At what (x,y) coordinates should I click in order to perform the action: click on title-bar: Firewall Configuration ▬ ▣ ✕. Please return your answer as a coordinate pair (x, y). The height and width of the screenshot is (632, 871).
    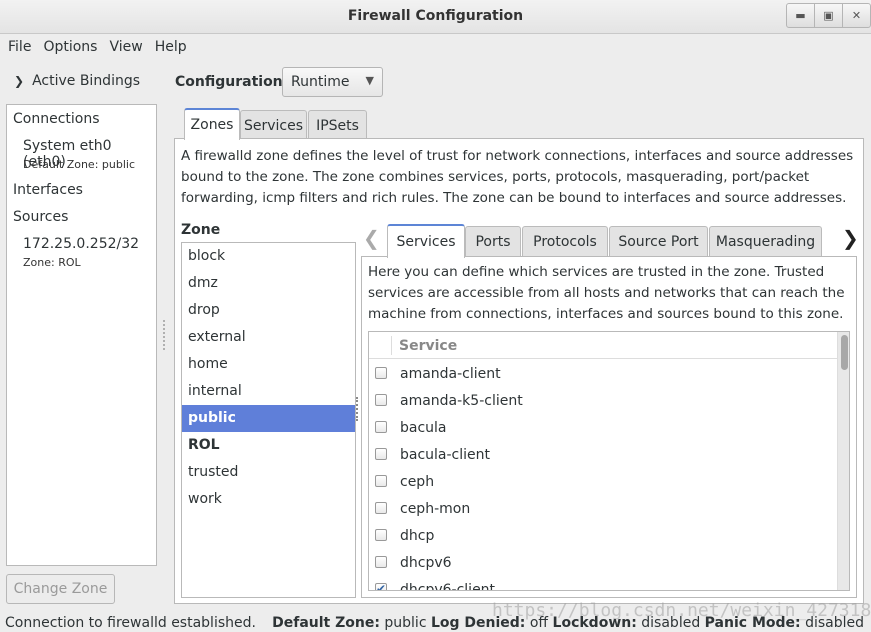
    Looking at the image, I should click on (435, 17).